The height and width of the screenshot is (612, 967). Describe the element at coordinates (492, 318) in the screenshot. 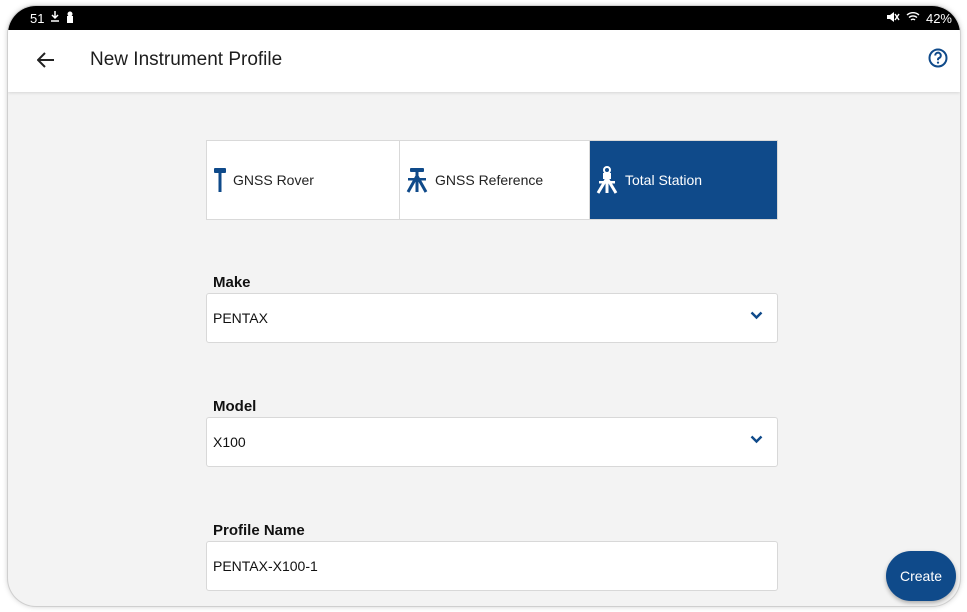

I see `make-dropdown: PENTAX` at that location.